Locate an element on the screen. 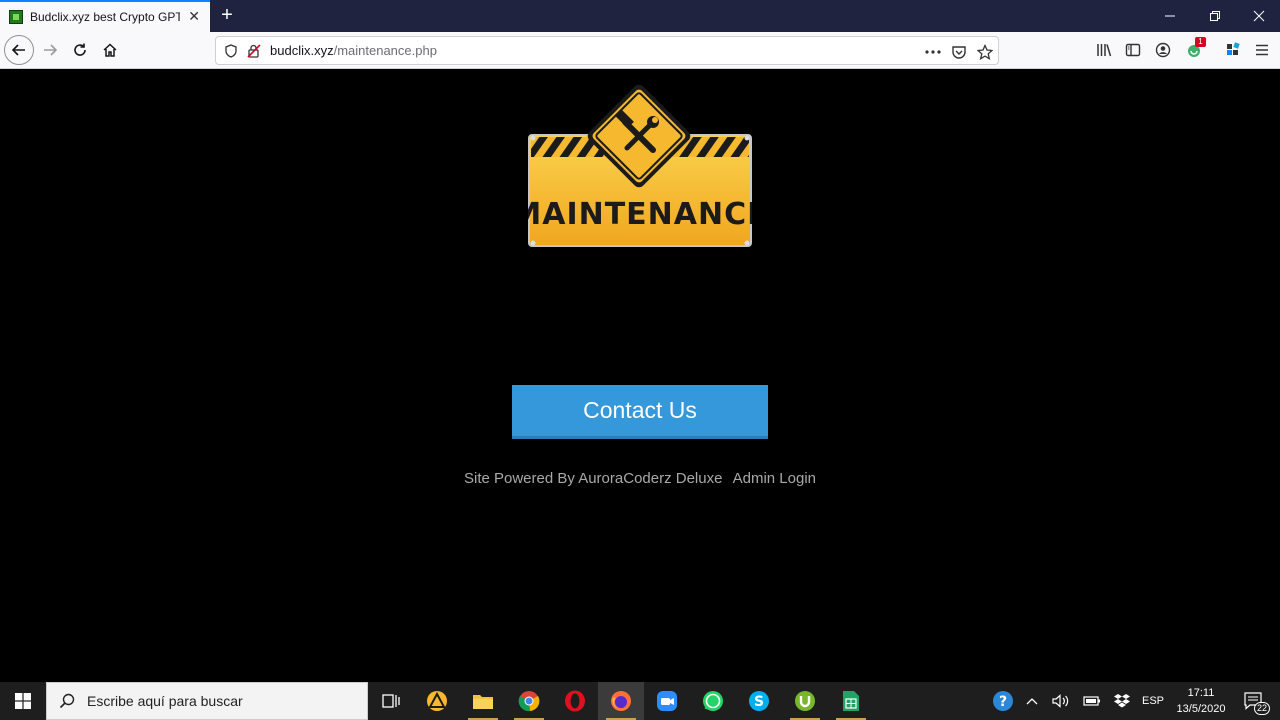  close-window-icon is located at coordinates (1258, 16).